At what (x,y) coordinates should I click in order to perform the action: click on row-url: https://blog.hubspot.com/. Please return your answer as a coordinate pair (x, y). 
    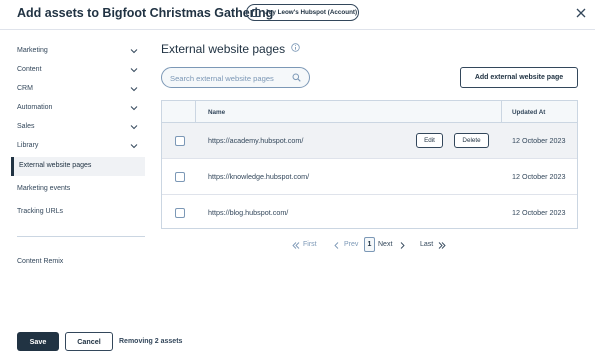
    Looking at the image, I should click on (248, 212).